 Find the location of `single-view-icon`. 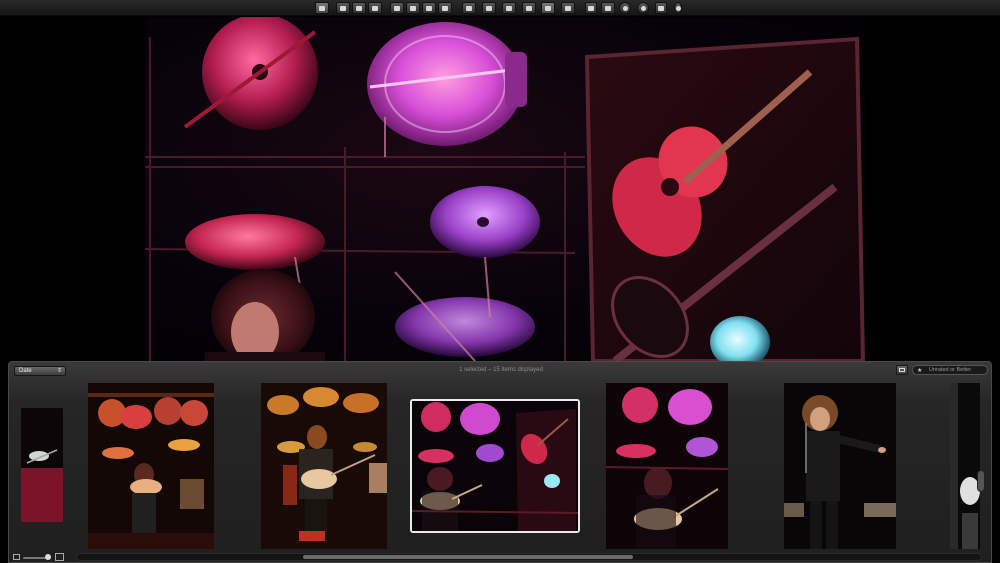

single-view-icon is located at coordinates (469, 8).